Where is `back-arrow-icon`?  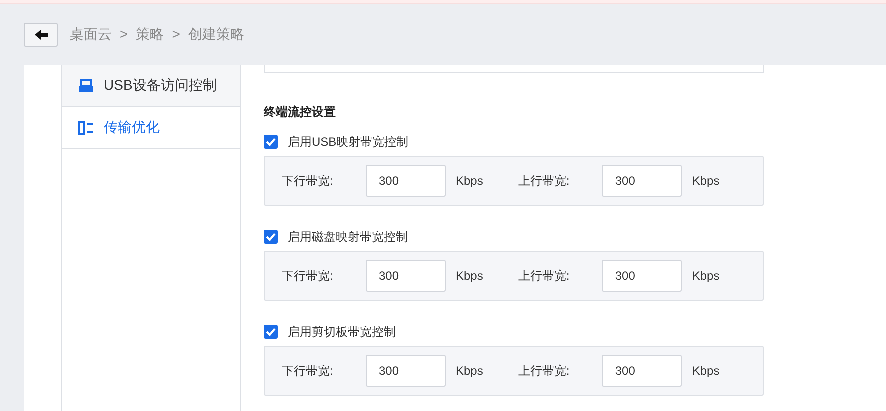
back-arrow-icon is located at coordinates (41, 35).